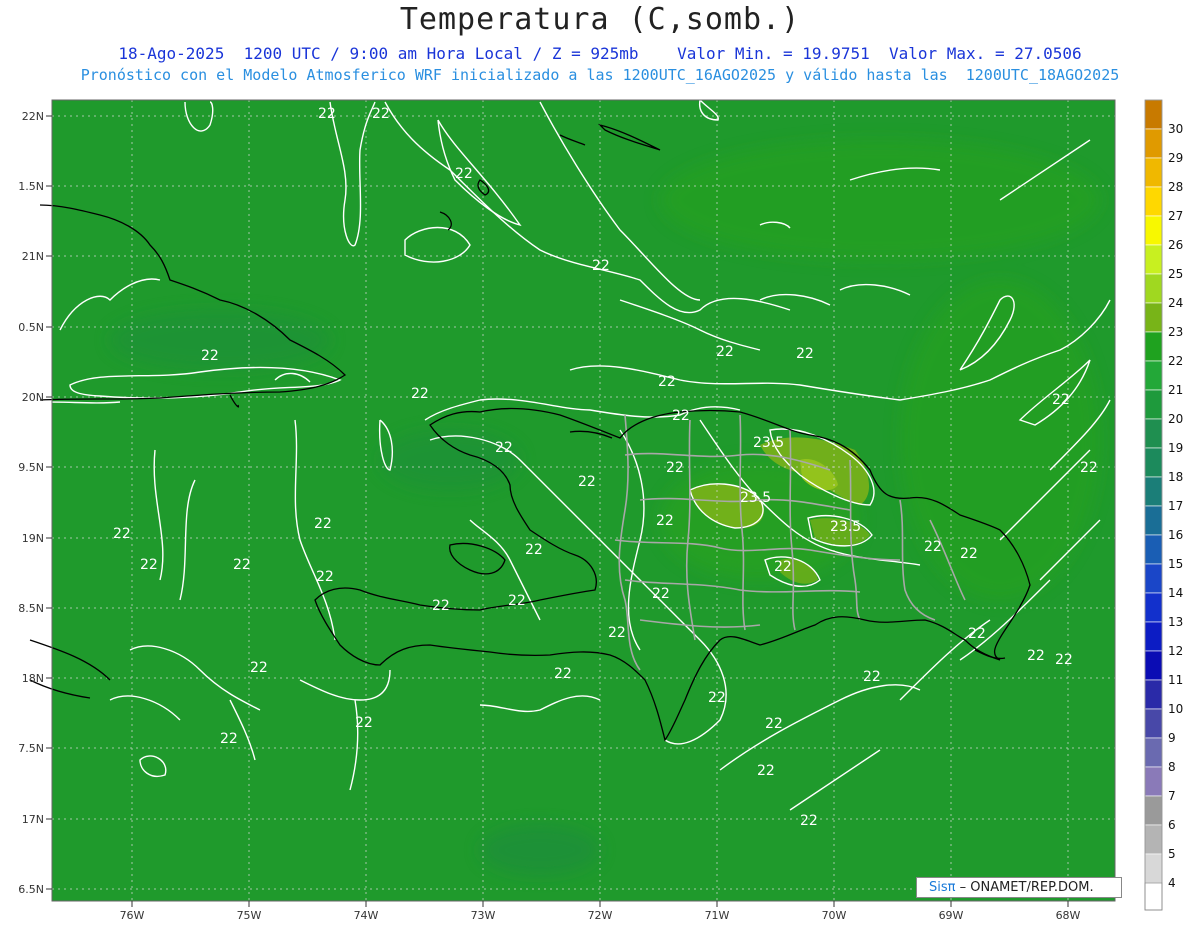 Image resolution: width=1200 pixels, height=927 pixels. What do you see at coordinates (1175, 332) in the screenshot?
I see `colorbar-label: 23` at bounding box center [1175, 332].